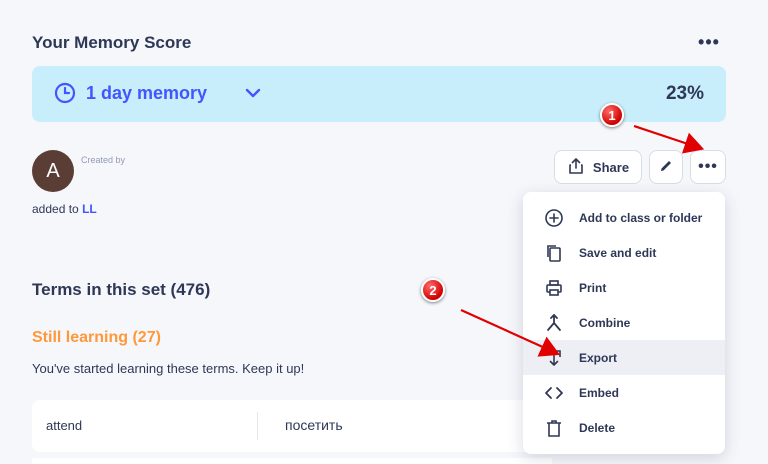  I want to click on share-icon, so click(576, 167).